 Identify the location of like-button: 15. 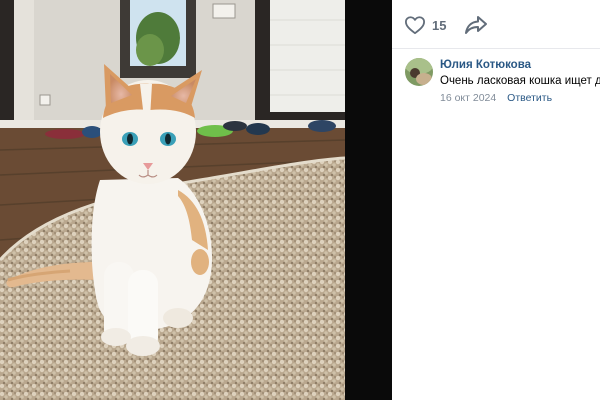
(425, 25).